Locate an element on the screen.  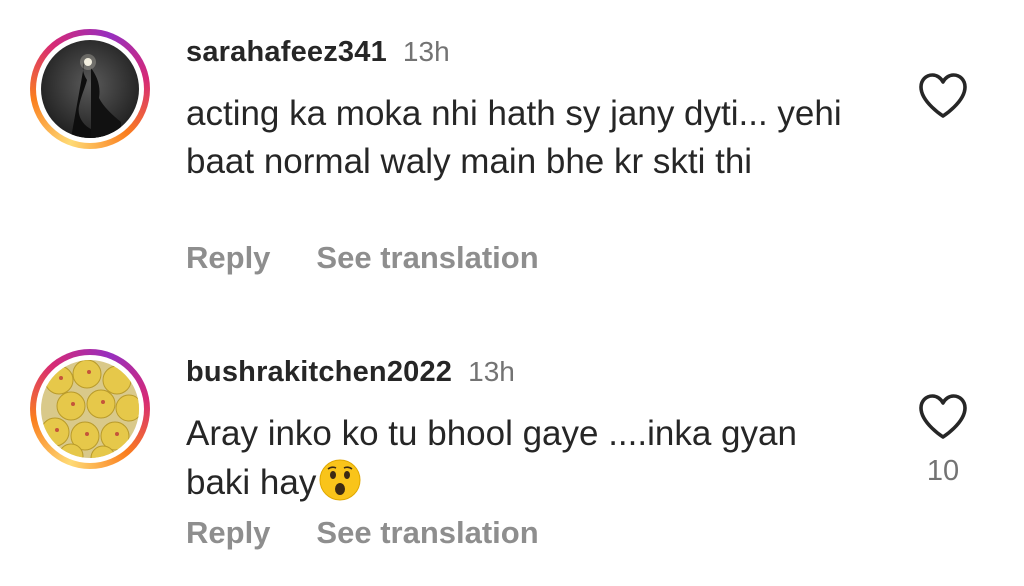
sweets-plate-avatar-icon is located at coordinates (90, 409).